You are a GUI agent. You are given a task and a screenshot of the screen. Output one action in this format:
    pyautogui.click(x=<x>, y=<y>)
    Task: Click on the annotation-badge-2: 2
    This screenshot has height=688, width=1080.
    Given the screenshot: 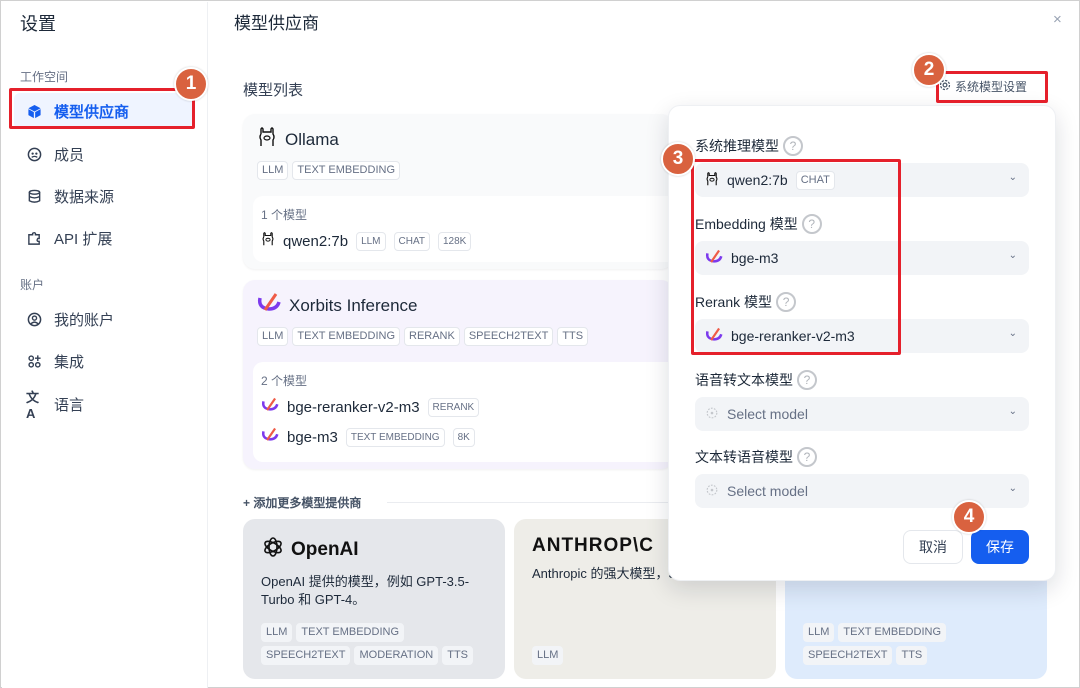 What is the action you would take?
    pyautogui.click(x=929, y=70)
    